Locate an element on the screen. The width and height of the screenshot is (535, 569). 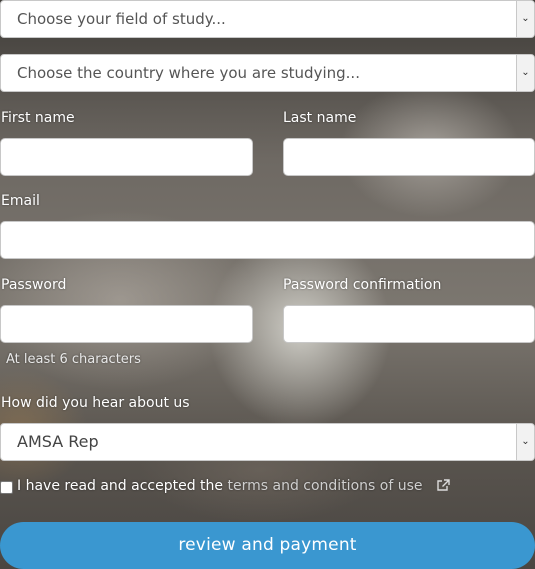
password-label: Password is located at coordinates (34, 285).